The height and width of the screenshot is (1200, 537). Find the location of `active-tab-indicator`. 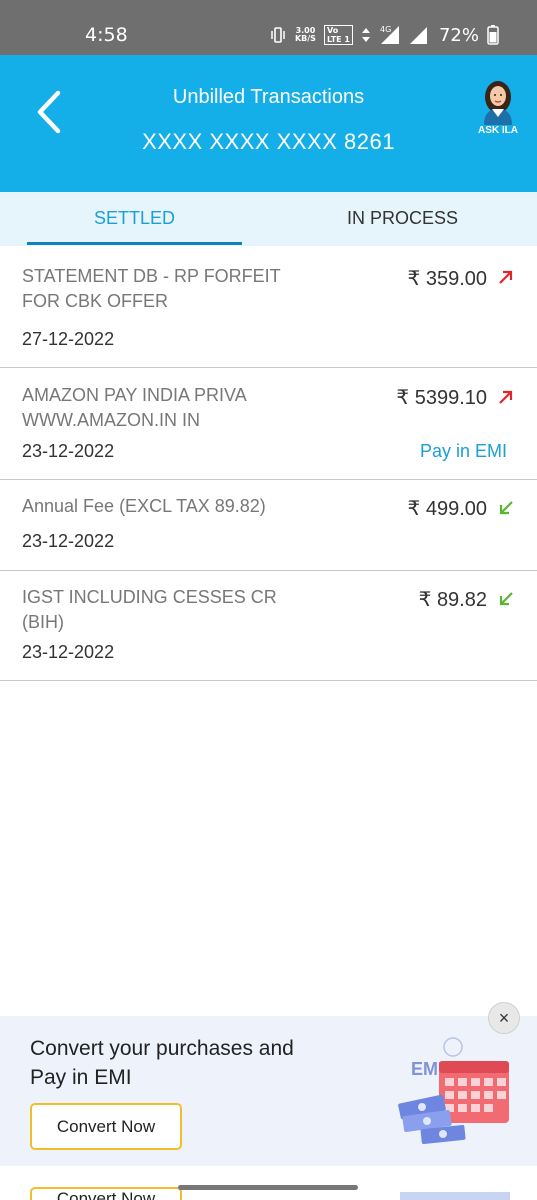

active-tab-indicator is located at coordinates (134, 243).